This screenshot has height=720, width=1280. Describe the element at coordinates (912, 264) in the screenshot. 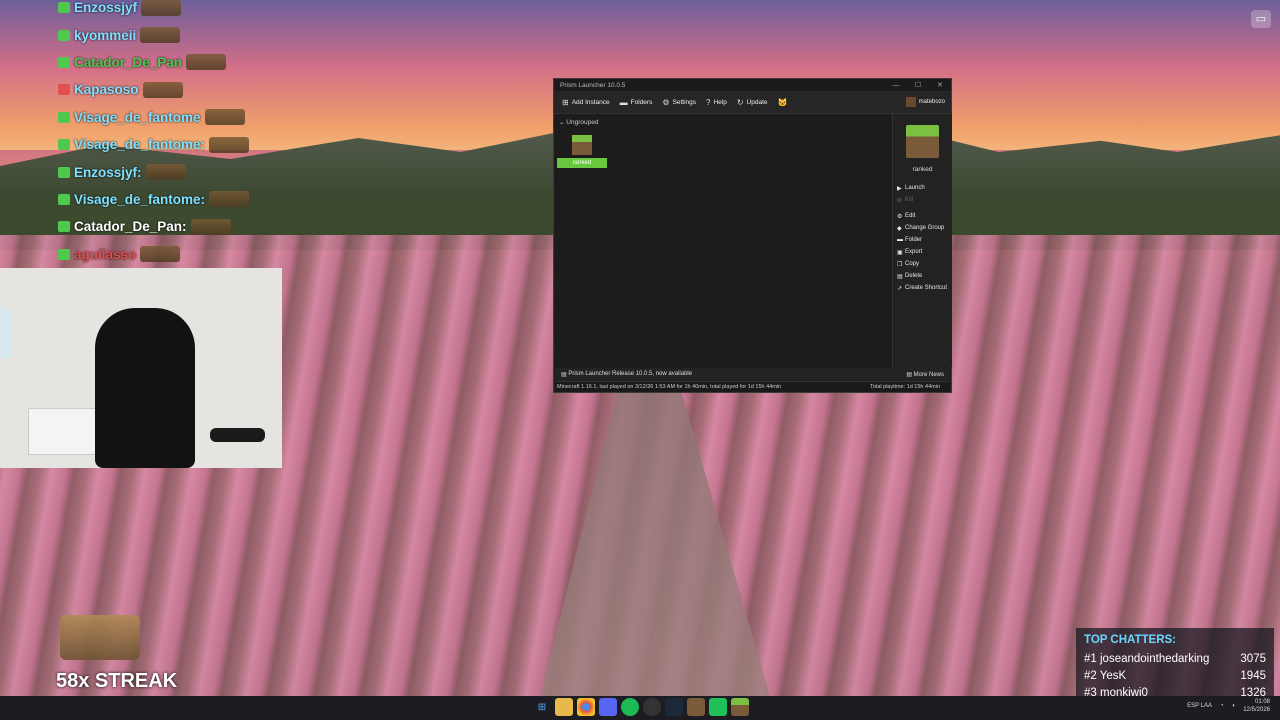

I see `copy-label: Copy` at that location.